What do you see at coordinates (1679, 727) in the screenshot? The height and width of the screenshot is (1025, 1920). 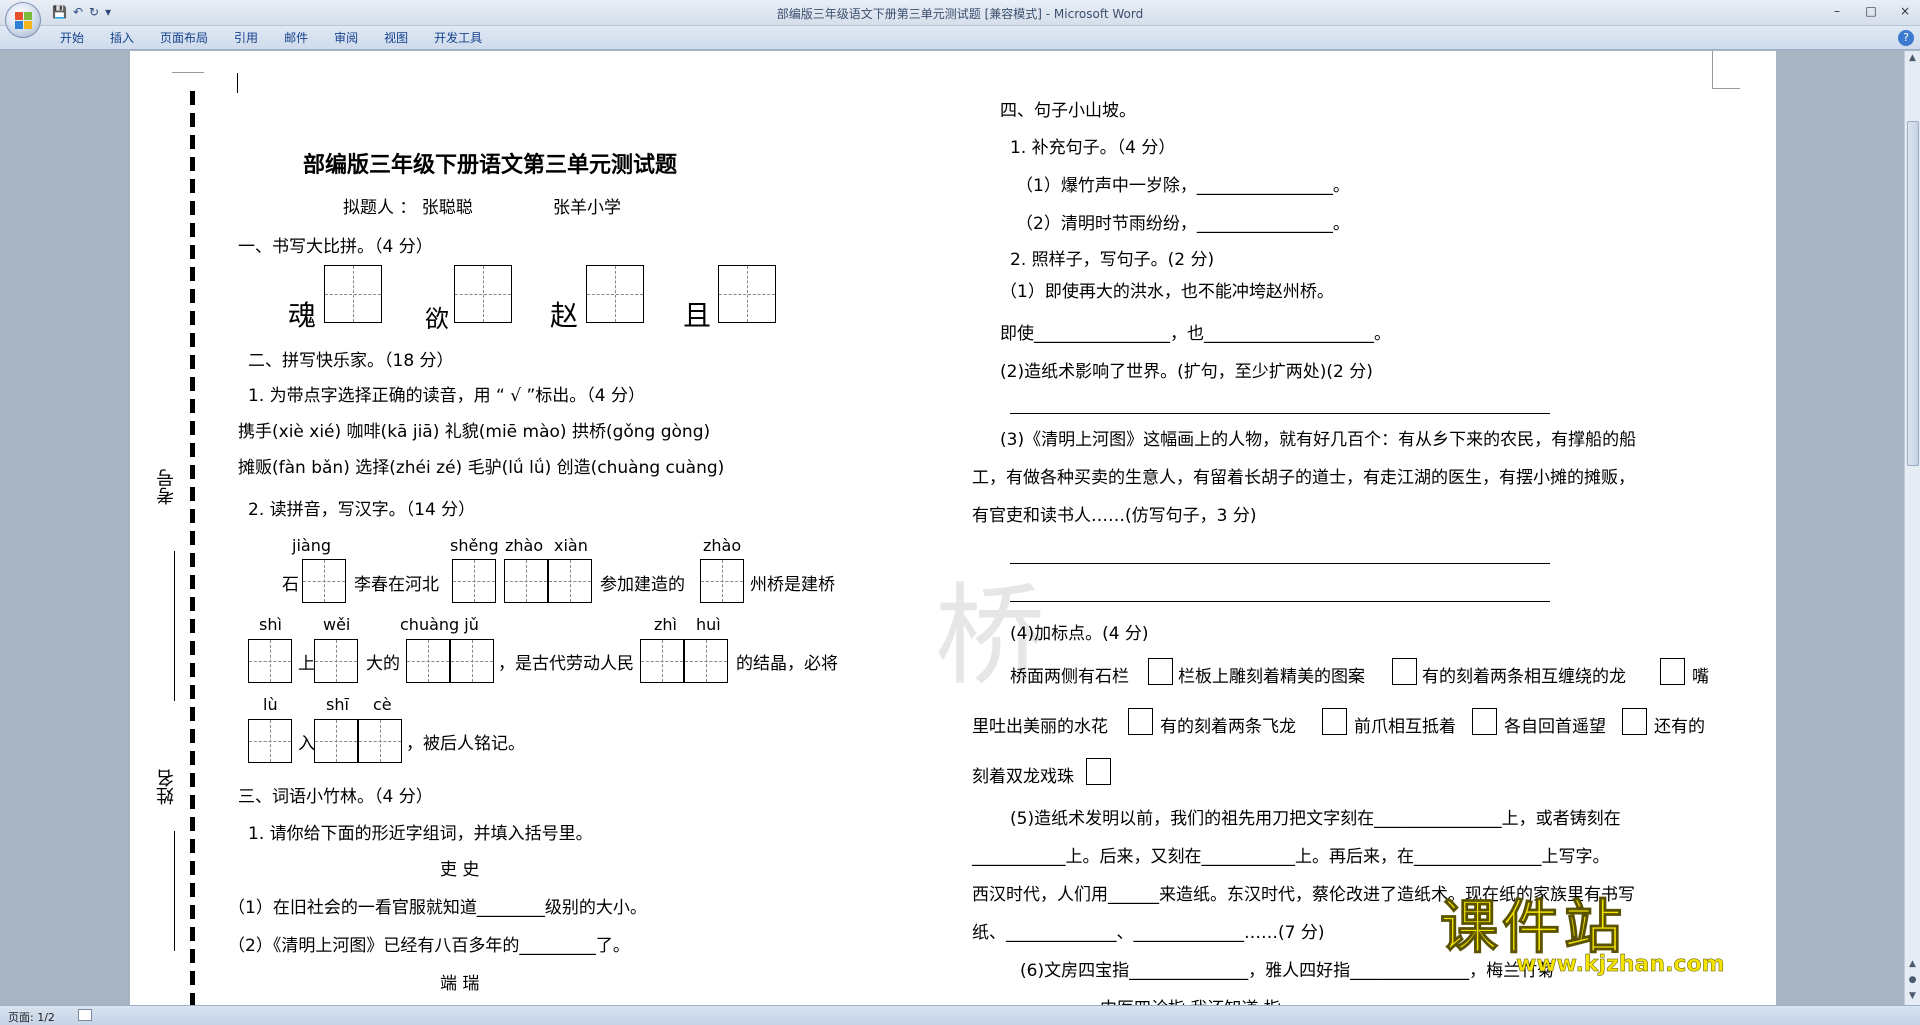 I see `punct-text: 还有的` at bounding box center [1679, 727].